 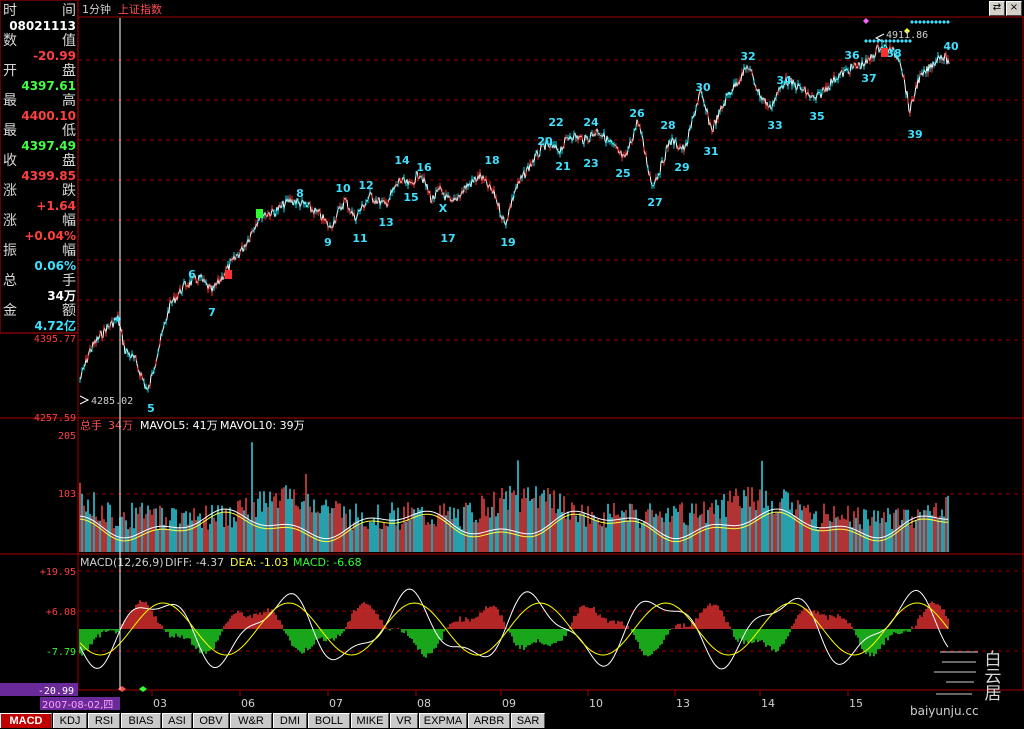 What do you see at coordinates (868, 78) in the screenshot?
I see `wave-label: 37` at bounding box center [868, 78].